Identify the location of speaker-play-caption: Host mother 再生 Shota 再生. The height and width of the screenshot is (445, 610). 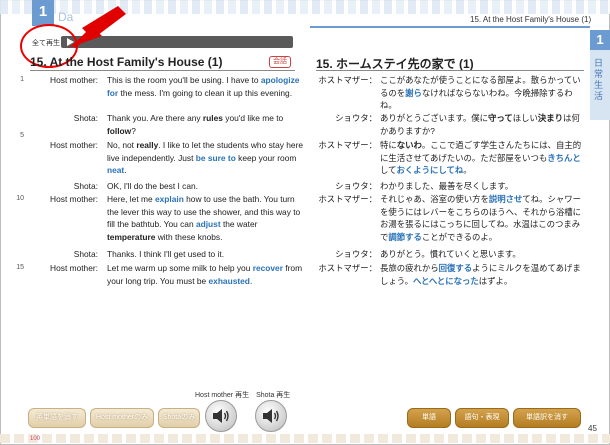
(243, 395).